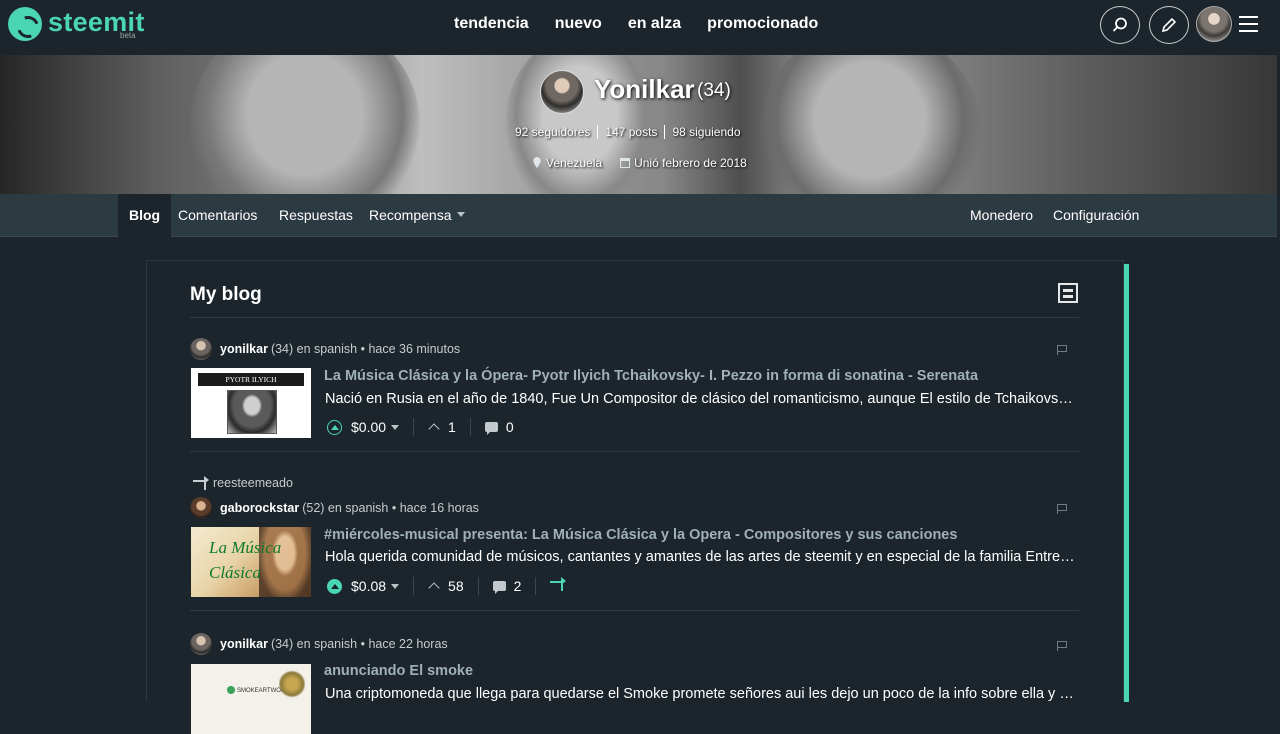  Describe the element at coordinates (251, 699) in the screenshot. I see `post-thumbnail: SMOKEARTWORK` at that location.